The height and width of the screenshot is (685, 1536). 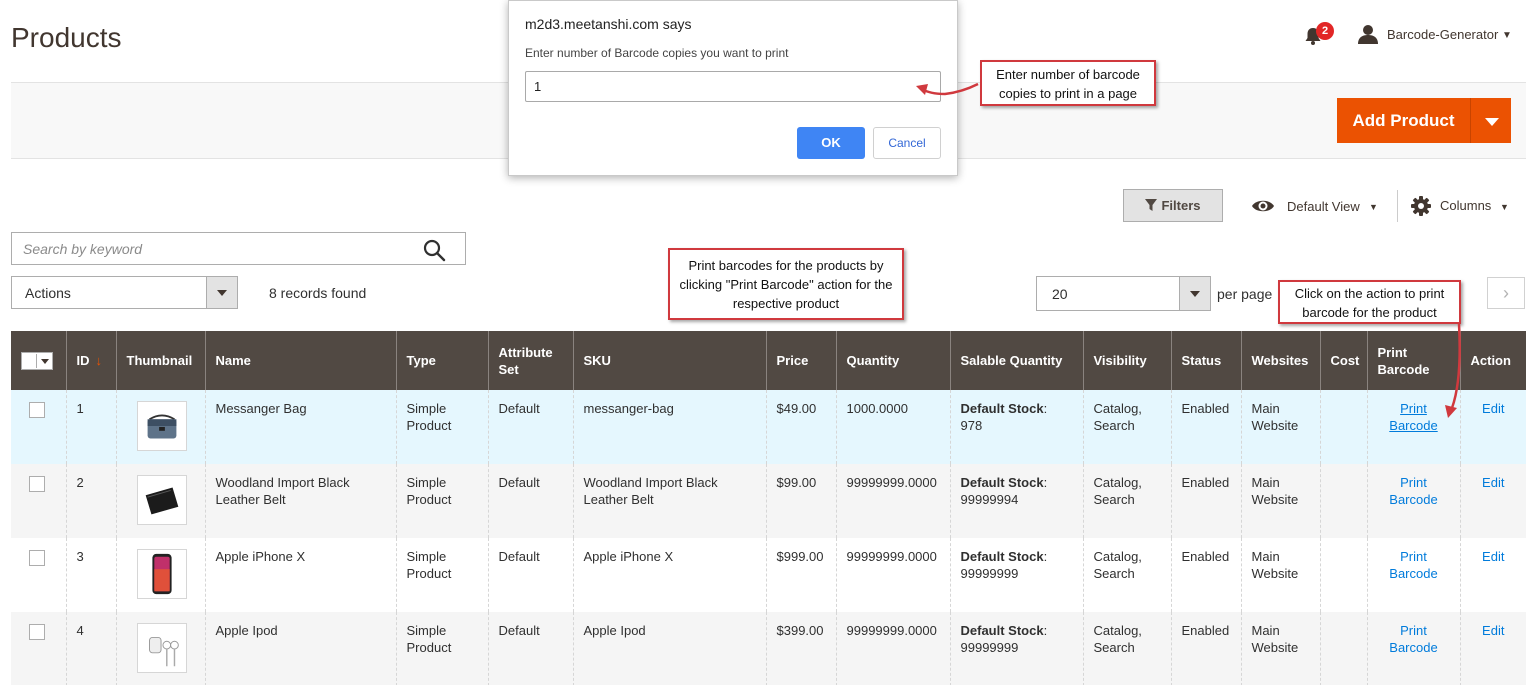 What do you see at coordinates (907, 143) in the screenshot?
I see `cancel-button: Cancel` at bounding box center [907, 143].